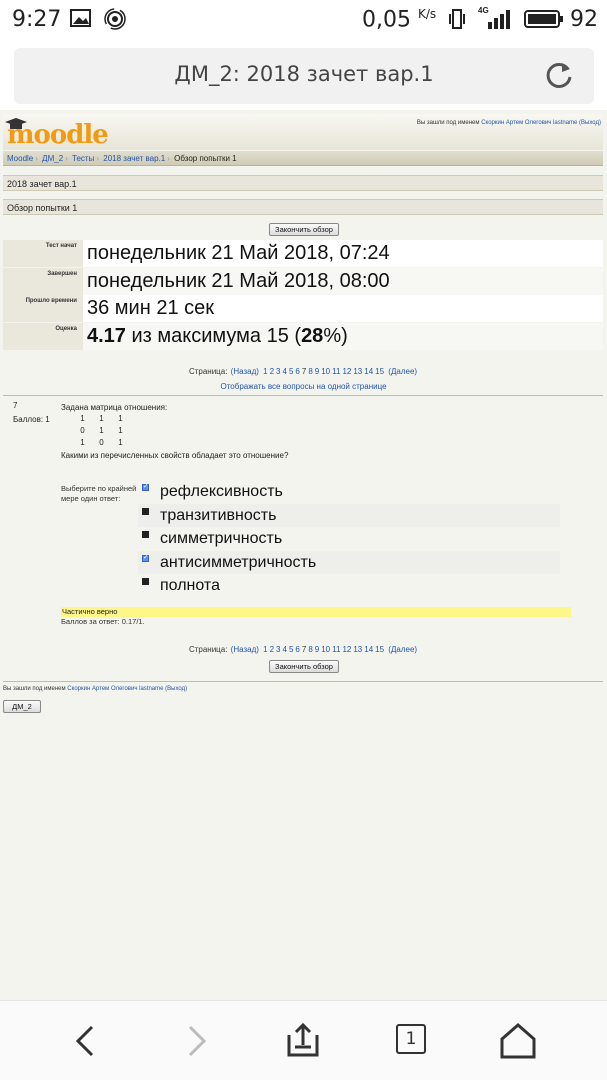  I want to click on logout-link: (Выход), so click(590, 123).